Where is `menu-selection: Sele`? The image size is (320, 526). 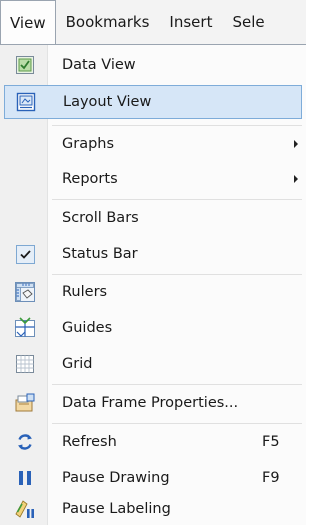 menu-selection: Sele is located at coordinates (248, 22).